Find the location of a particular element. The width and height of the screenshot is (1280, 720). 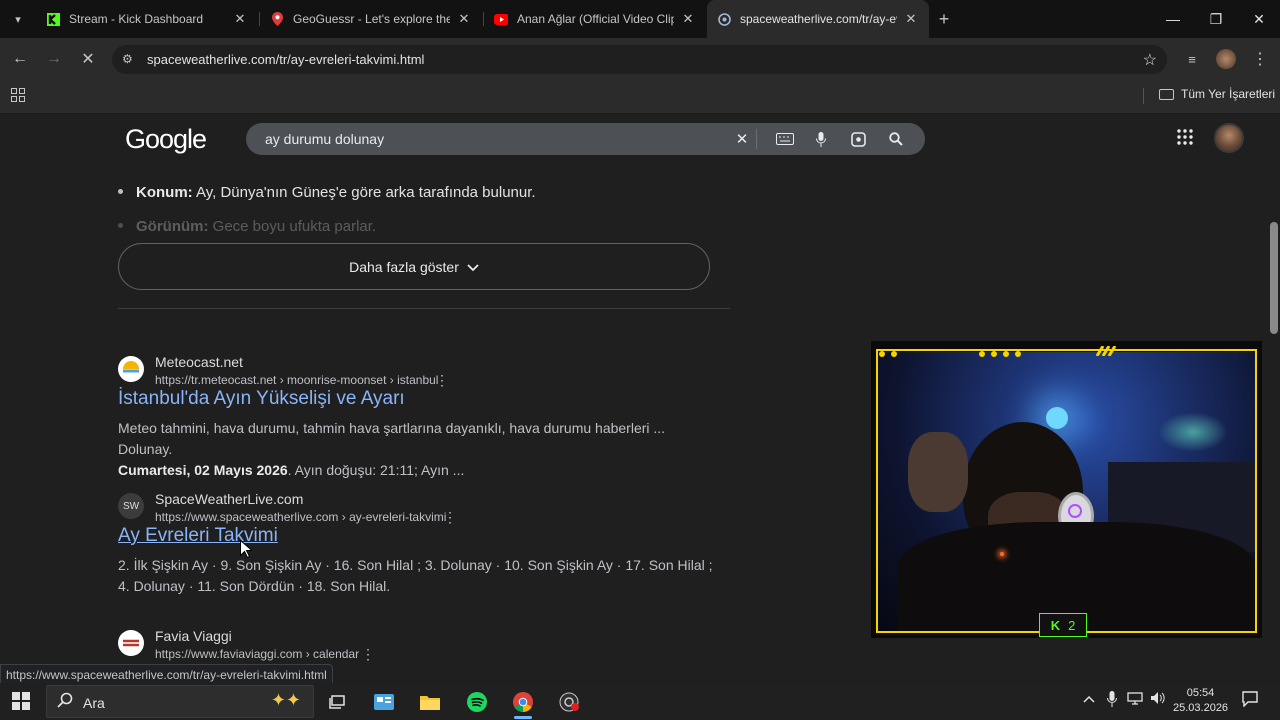

result-site-name: Favia Viaggi is located at coordinates (193, 636).